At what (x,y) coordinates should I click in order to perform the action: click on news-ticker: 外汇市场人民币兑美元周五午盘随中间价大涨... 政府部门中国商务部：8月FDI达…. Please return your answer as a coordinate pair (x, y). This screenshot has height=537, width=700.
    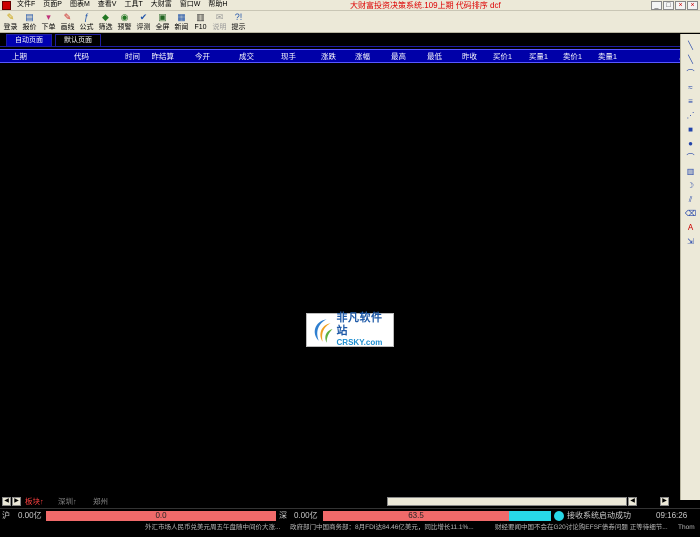
    Looking at the image, I should click on (350, 529).